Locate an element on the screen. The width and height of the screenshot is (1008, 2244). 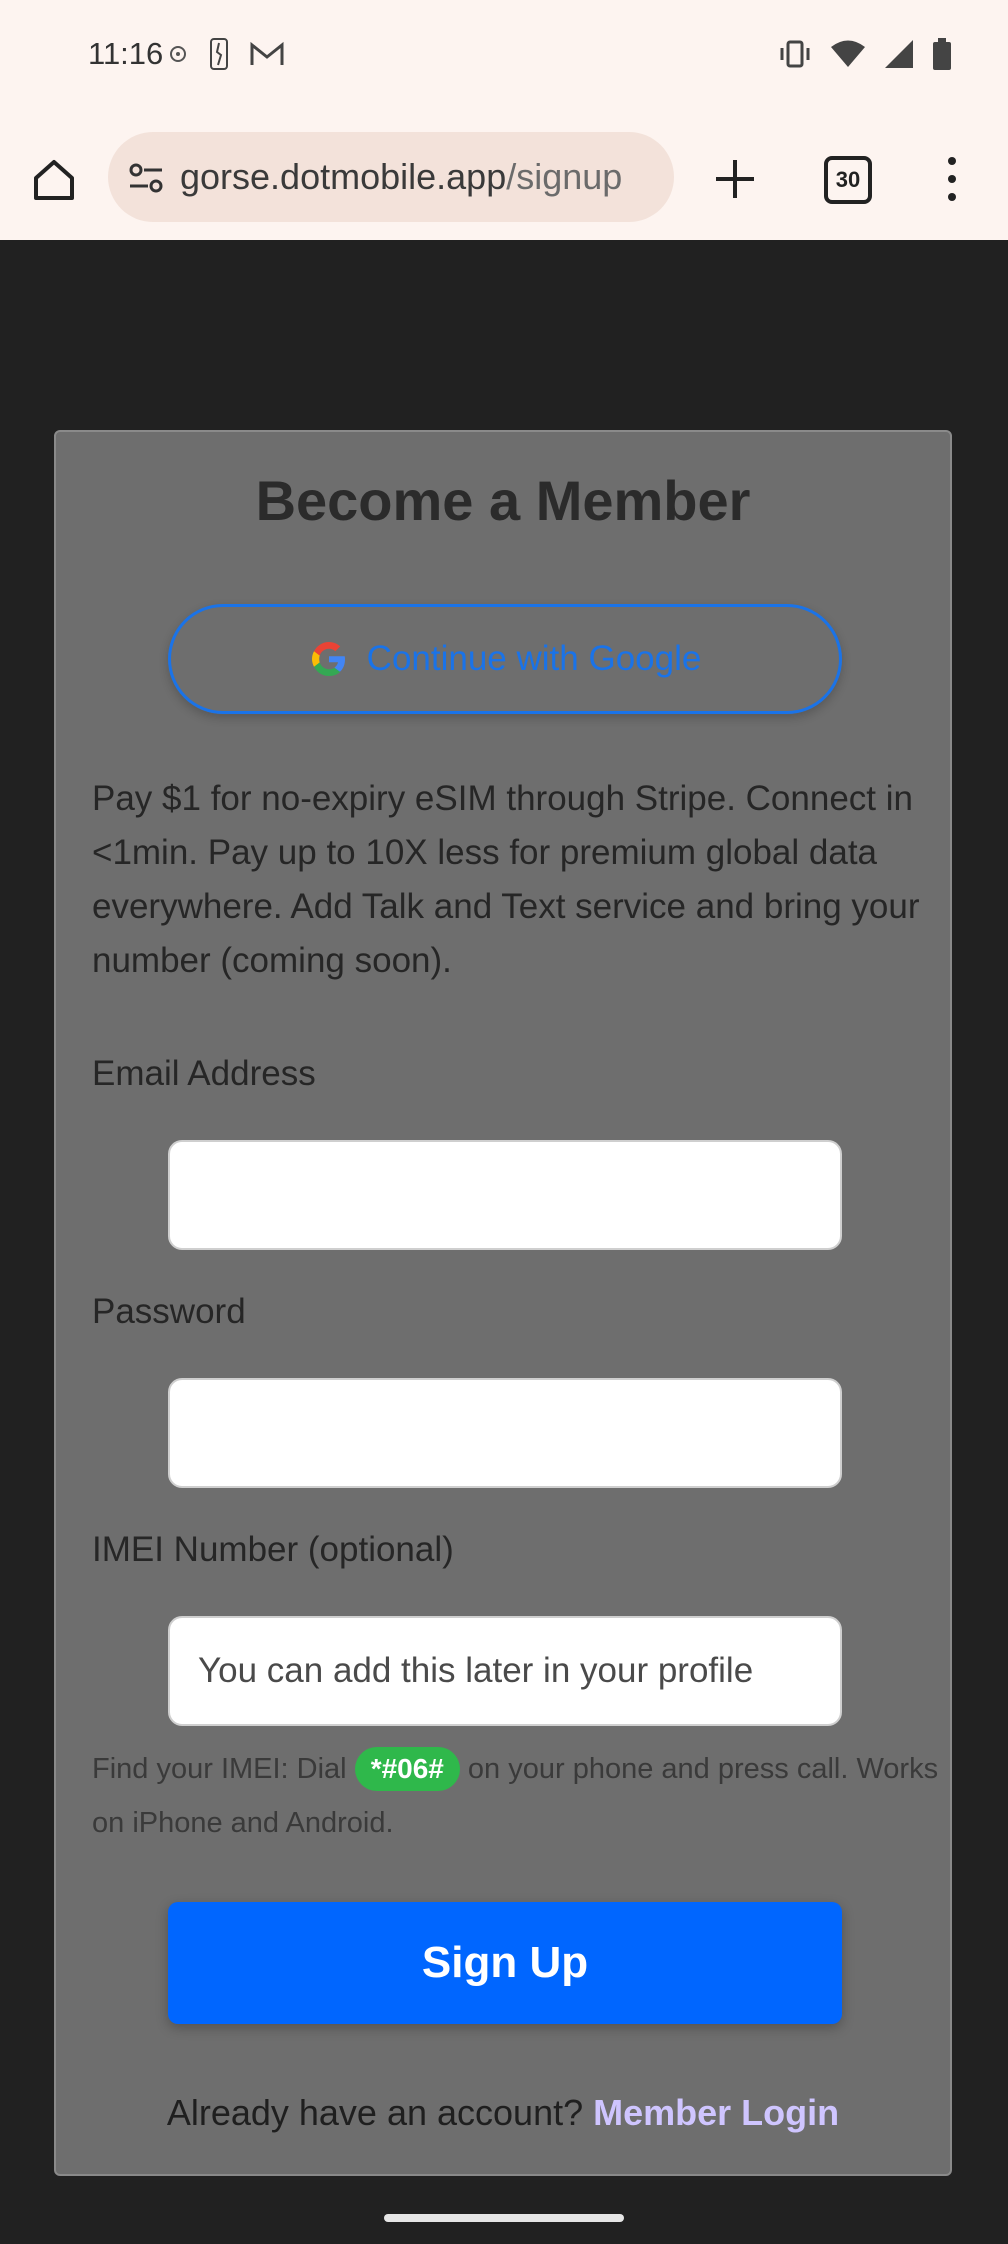
url-domain: gorse.dotmobile.app is located at coordinates (343, 176).